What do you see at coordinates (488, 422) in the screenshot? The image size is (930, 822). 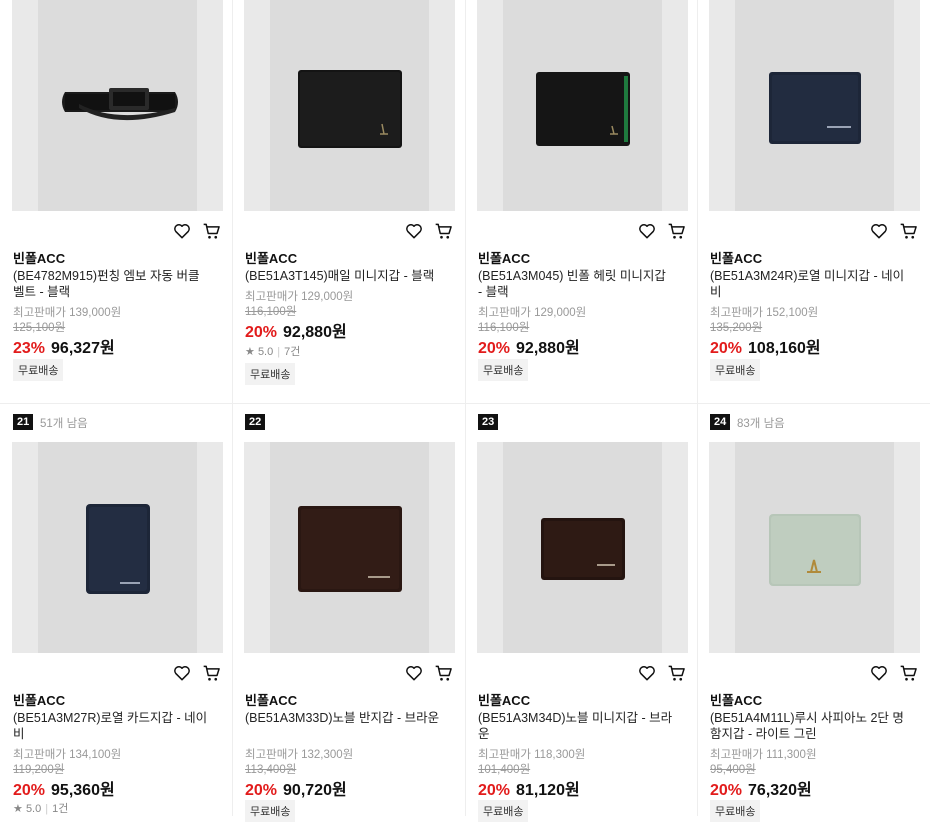 I see `rank-badge: 23` at bounding box center [488, 422].